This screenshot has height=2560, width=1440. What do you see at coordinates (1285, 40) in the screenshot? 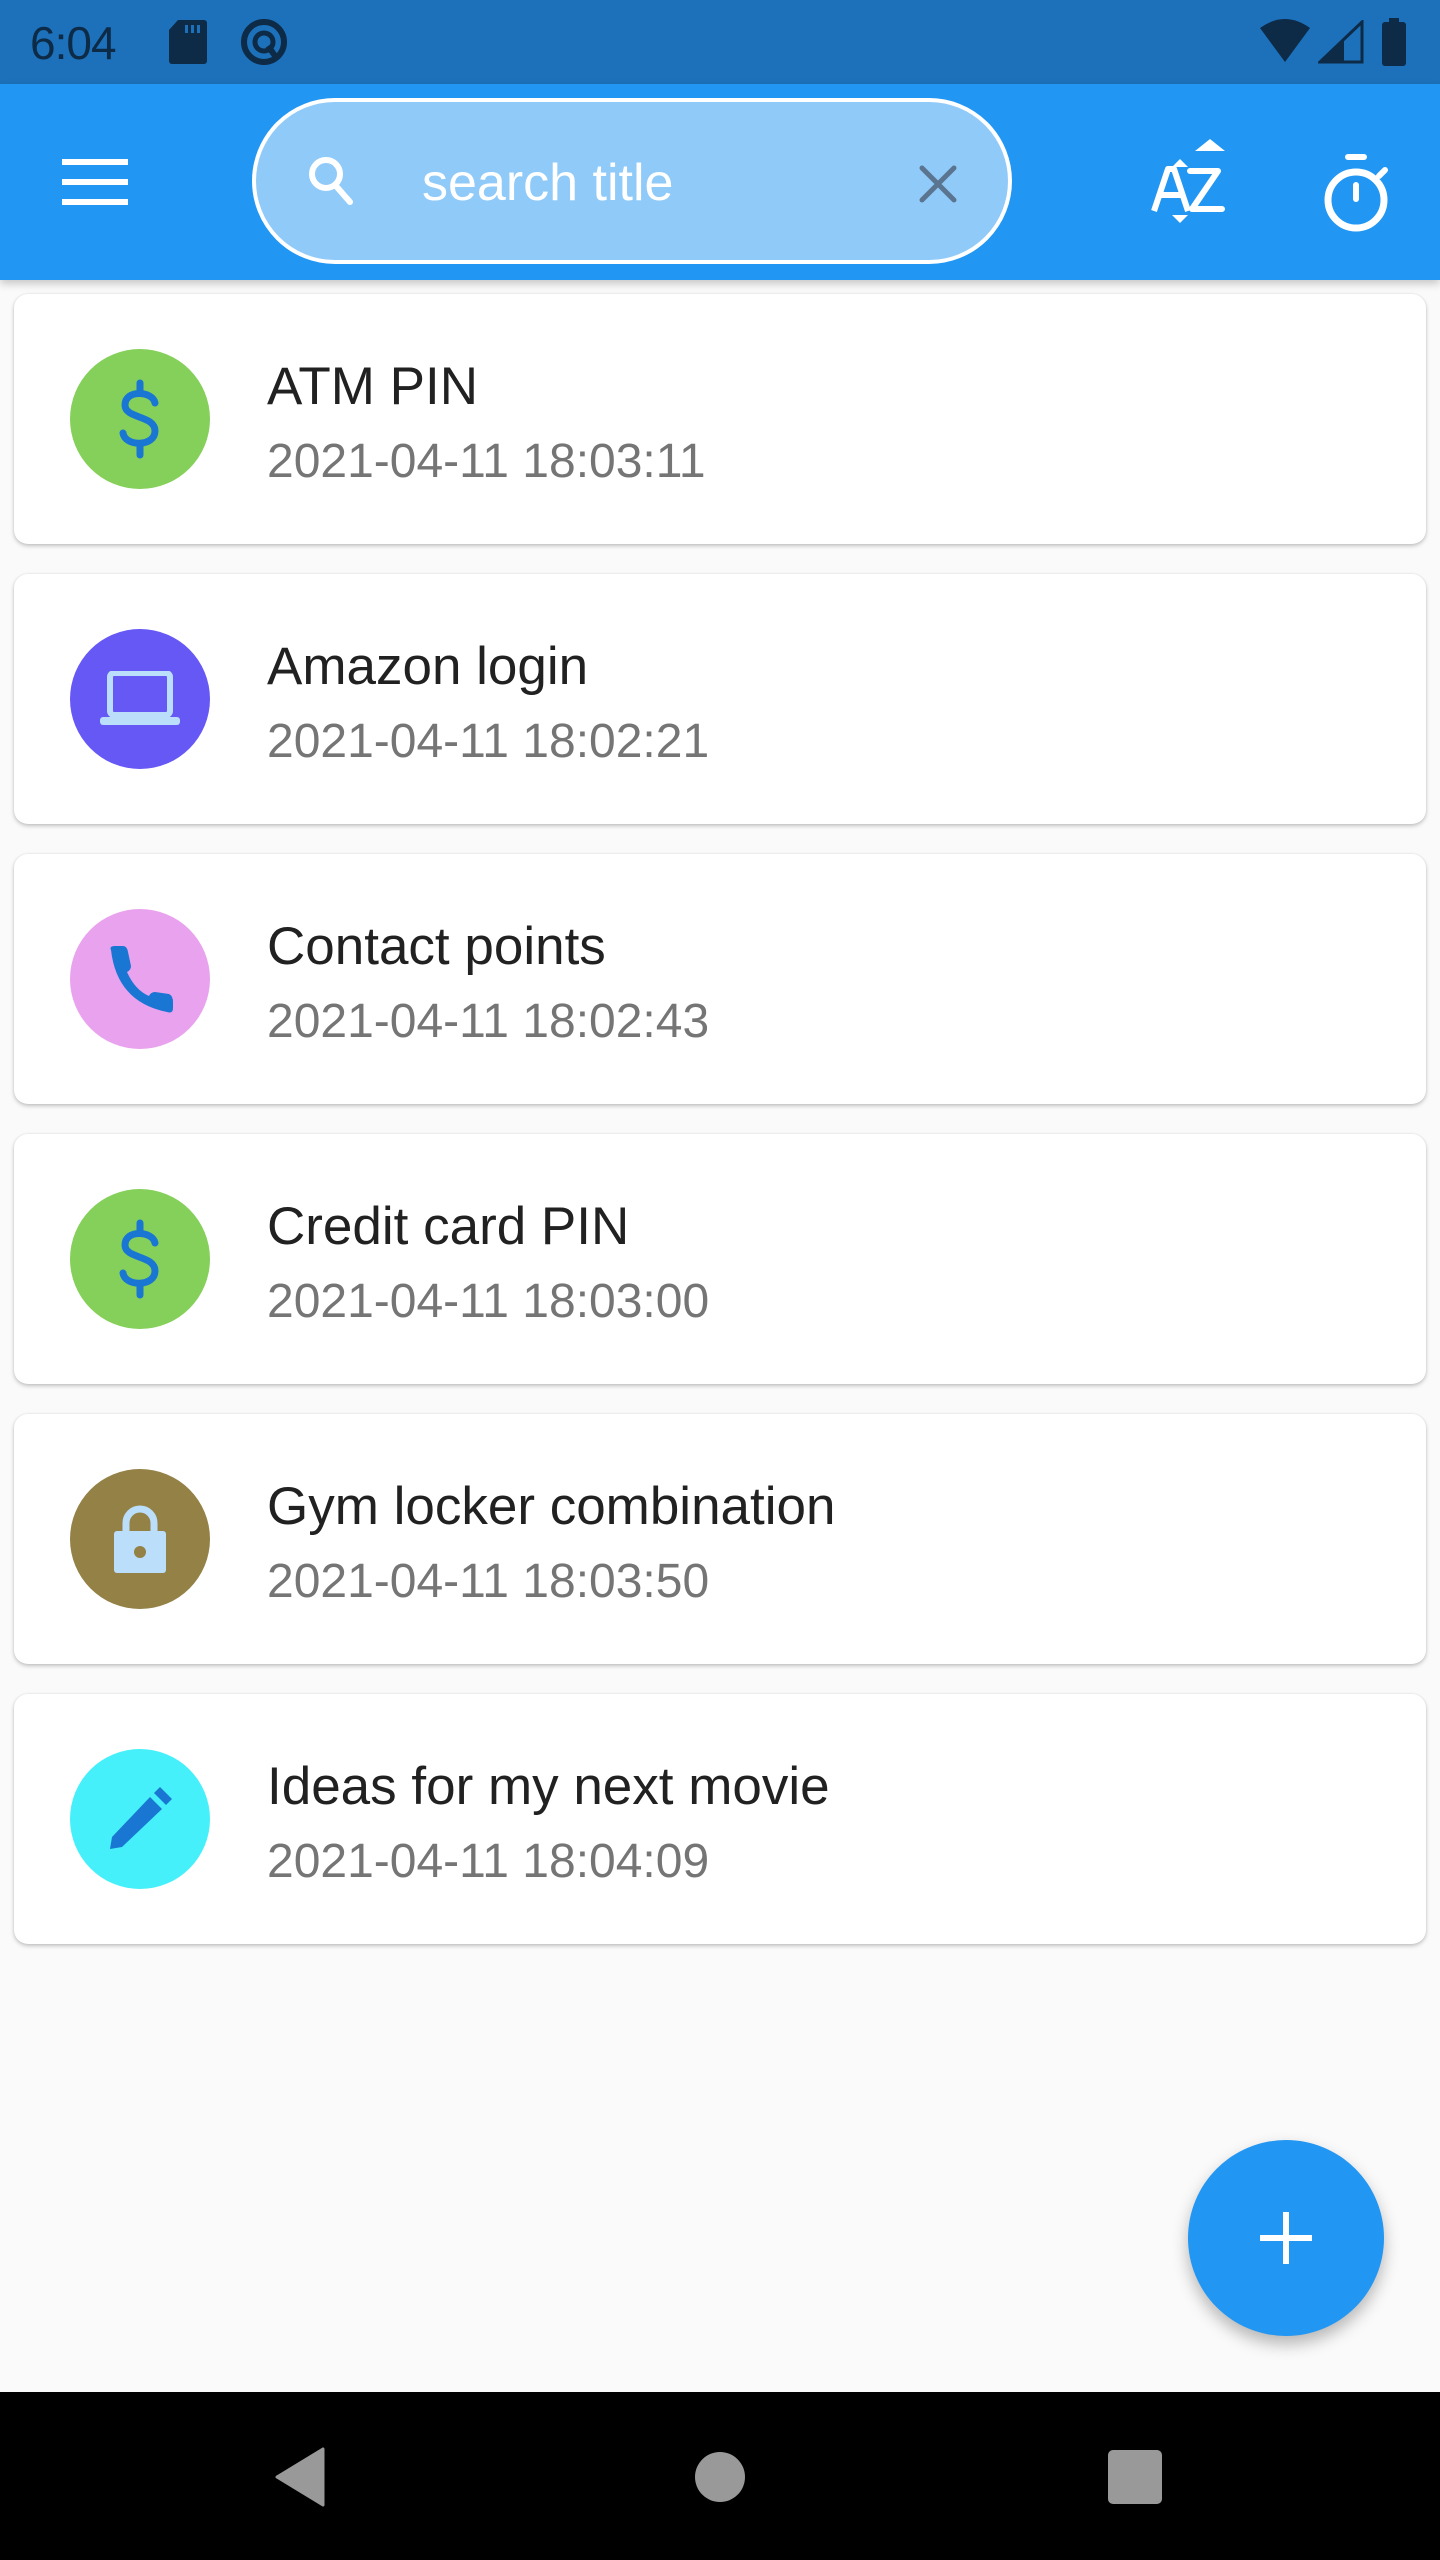
I see `wifi-icon` at bounding box center [1285, 40].